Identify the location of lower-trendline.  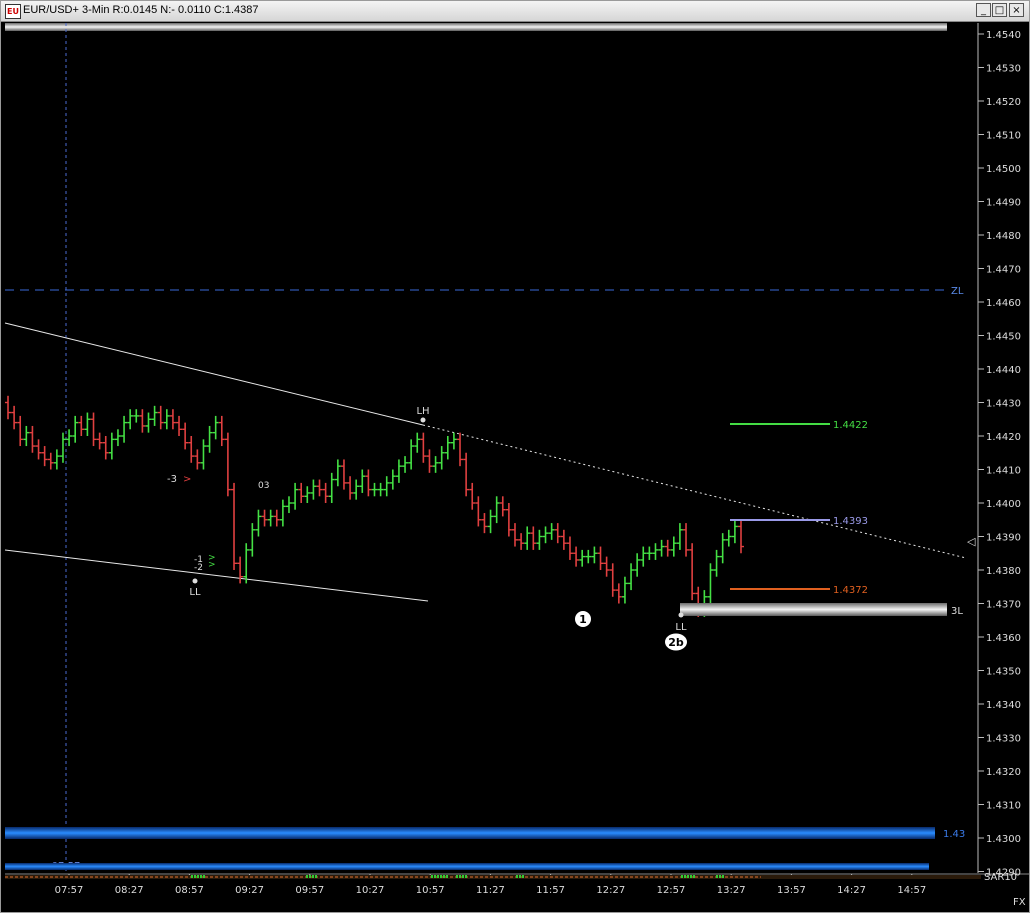
(216, 575).